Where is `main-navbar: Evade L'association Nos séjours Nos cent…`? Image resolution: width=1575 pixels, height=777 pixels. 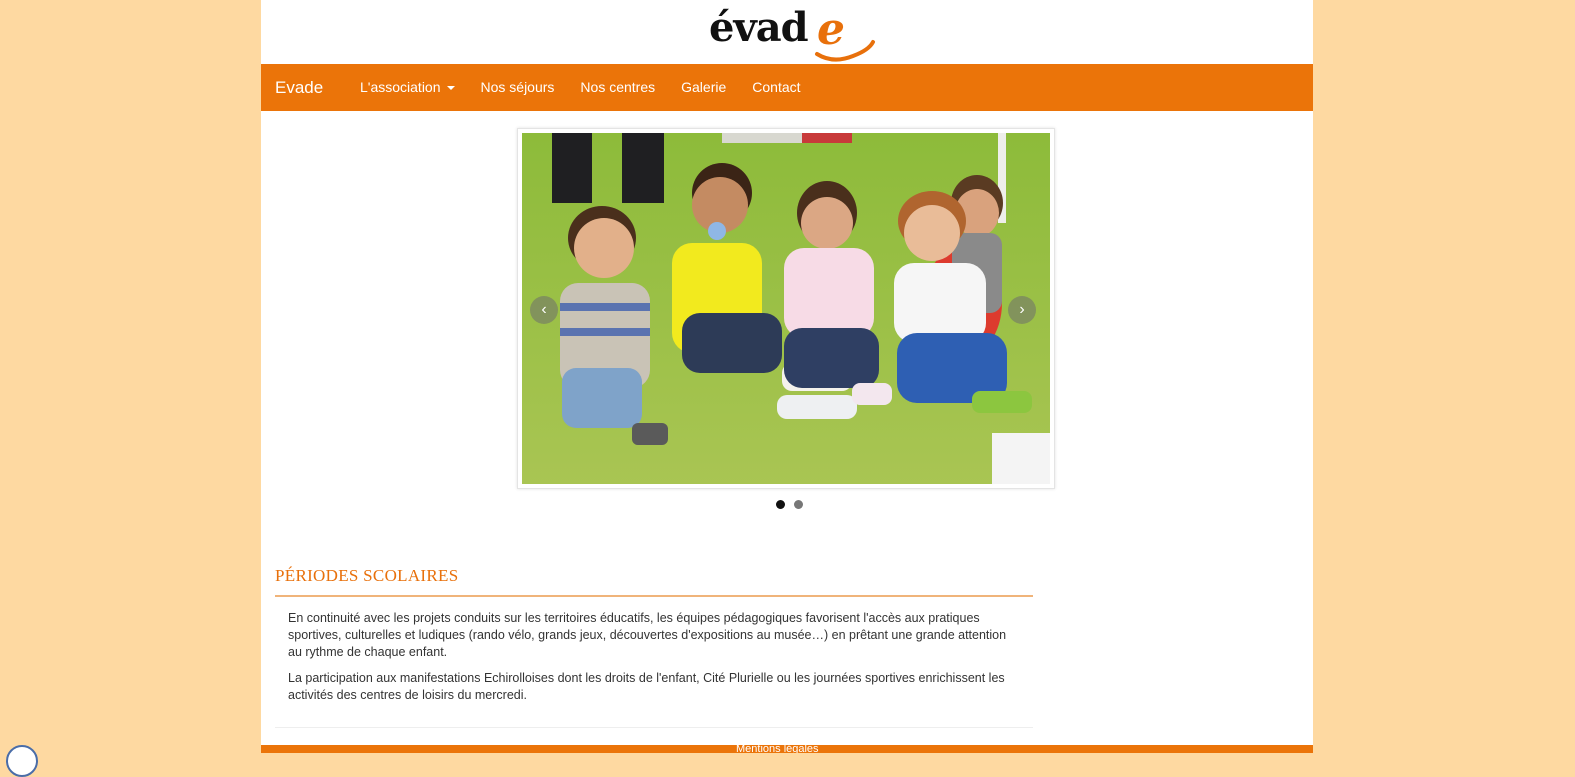 main-navbar: Evade L'association Nos séjours Nos cent… is located at coordinates (787, 87).